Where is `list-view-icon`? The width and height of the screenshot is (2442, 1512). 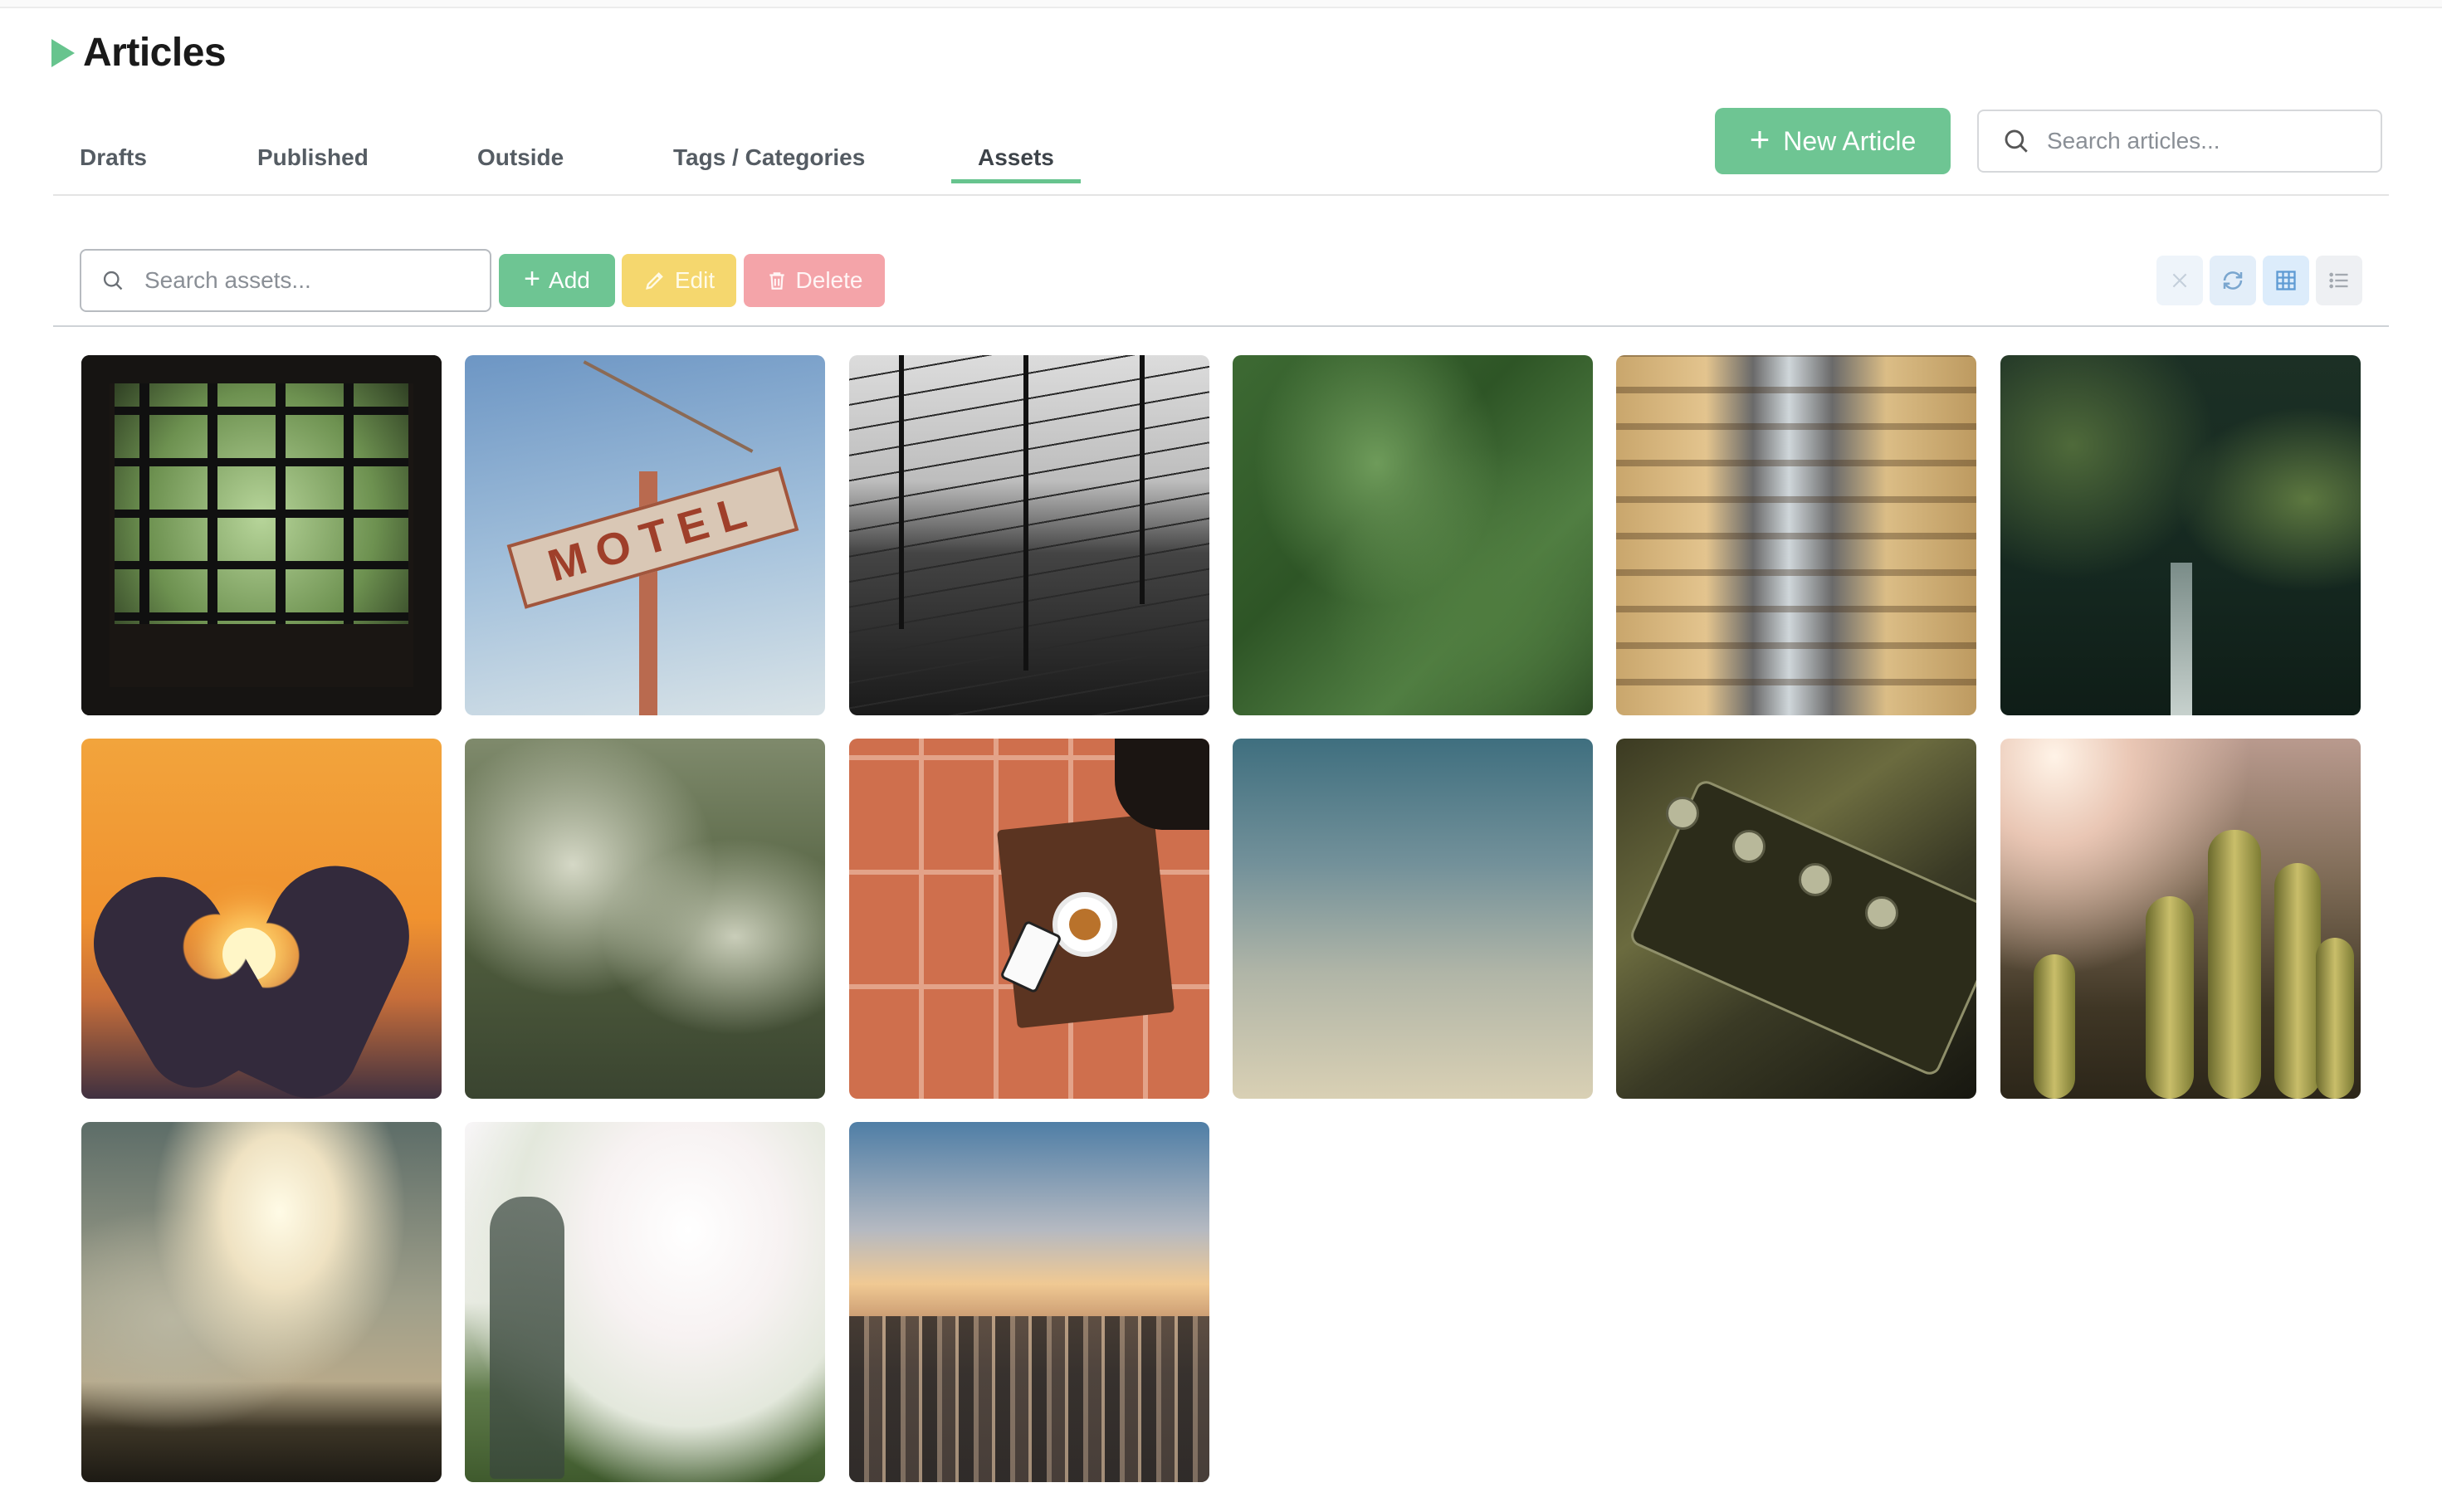 list-view-icon is located at coordinates (2338, 280).